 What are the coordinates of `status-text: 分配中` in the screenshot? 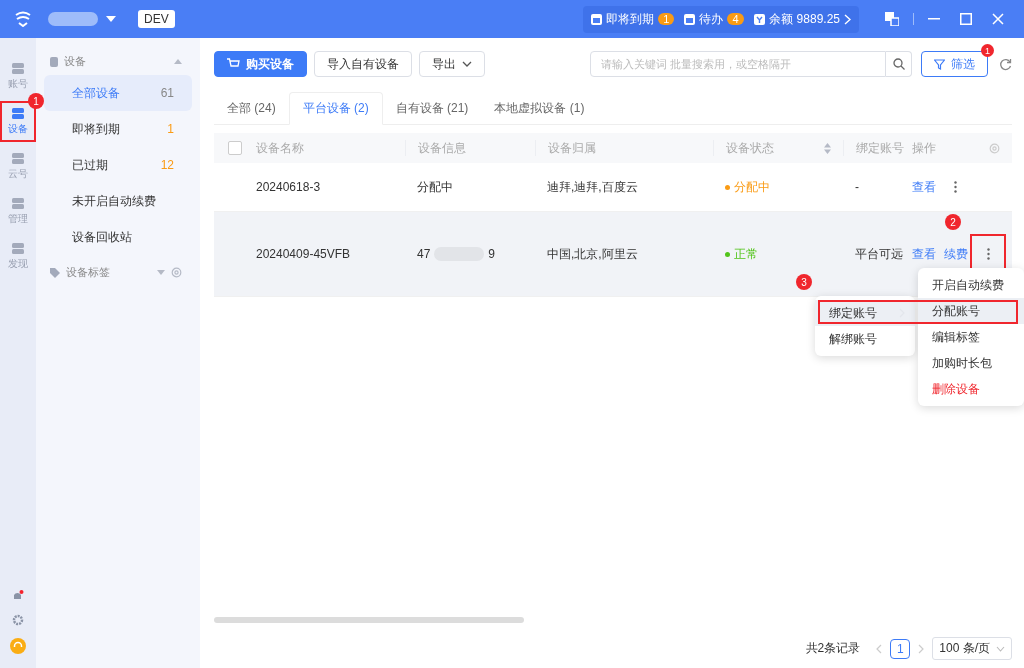 It's located at (752, 187).